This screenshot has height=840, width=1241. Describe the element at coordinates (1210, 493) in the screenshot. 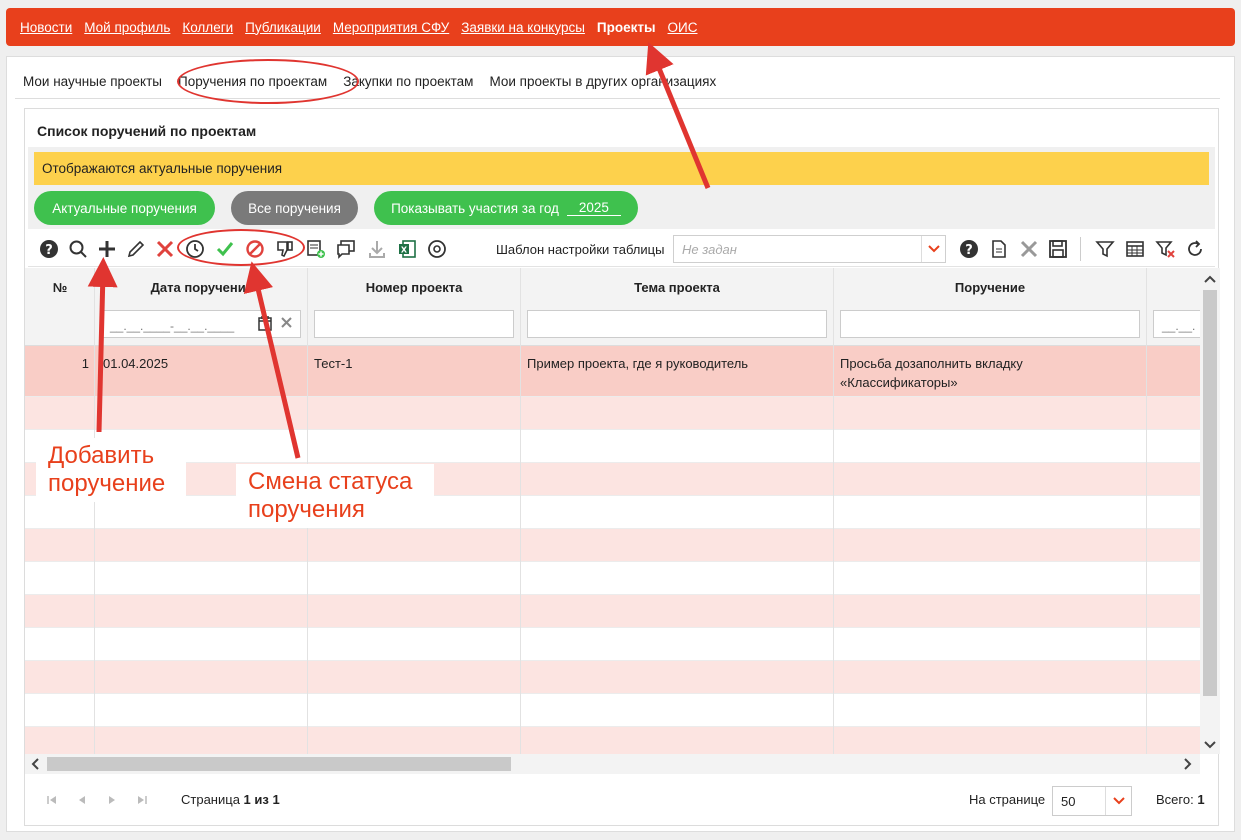

I see `vertical-scroll-thumb` at that location.